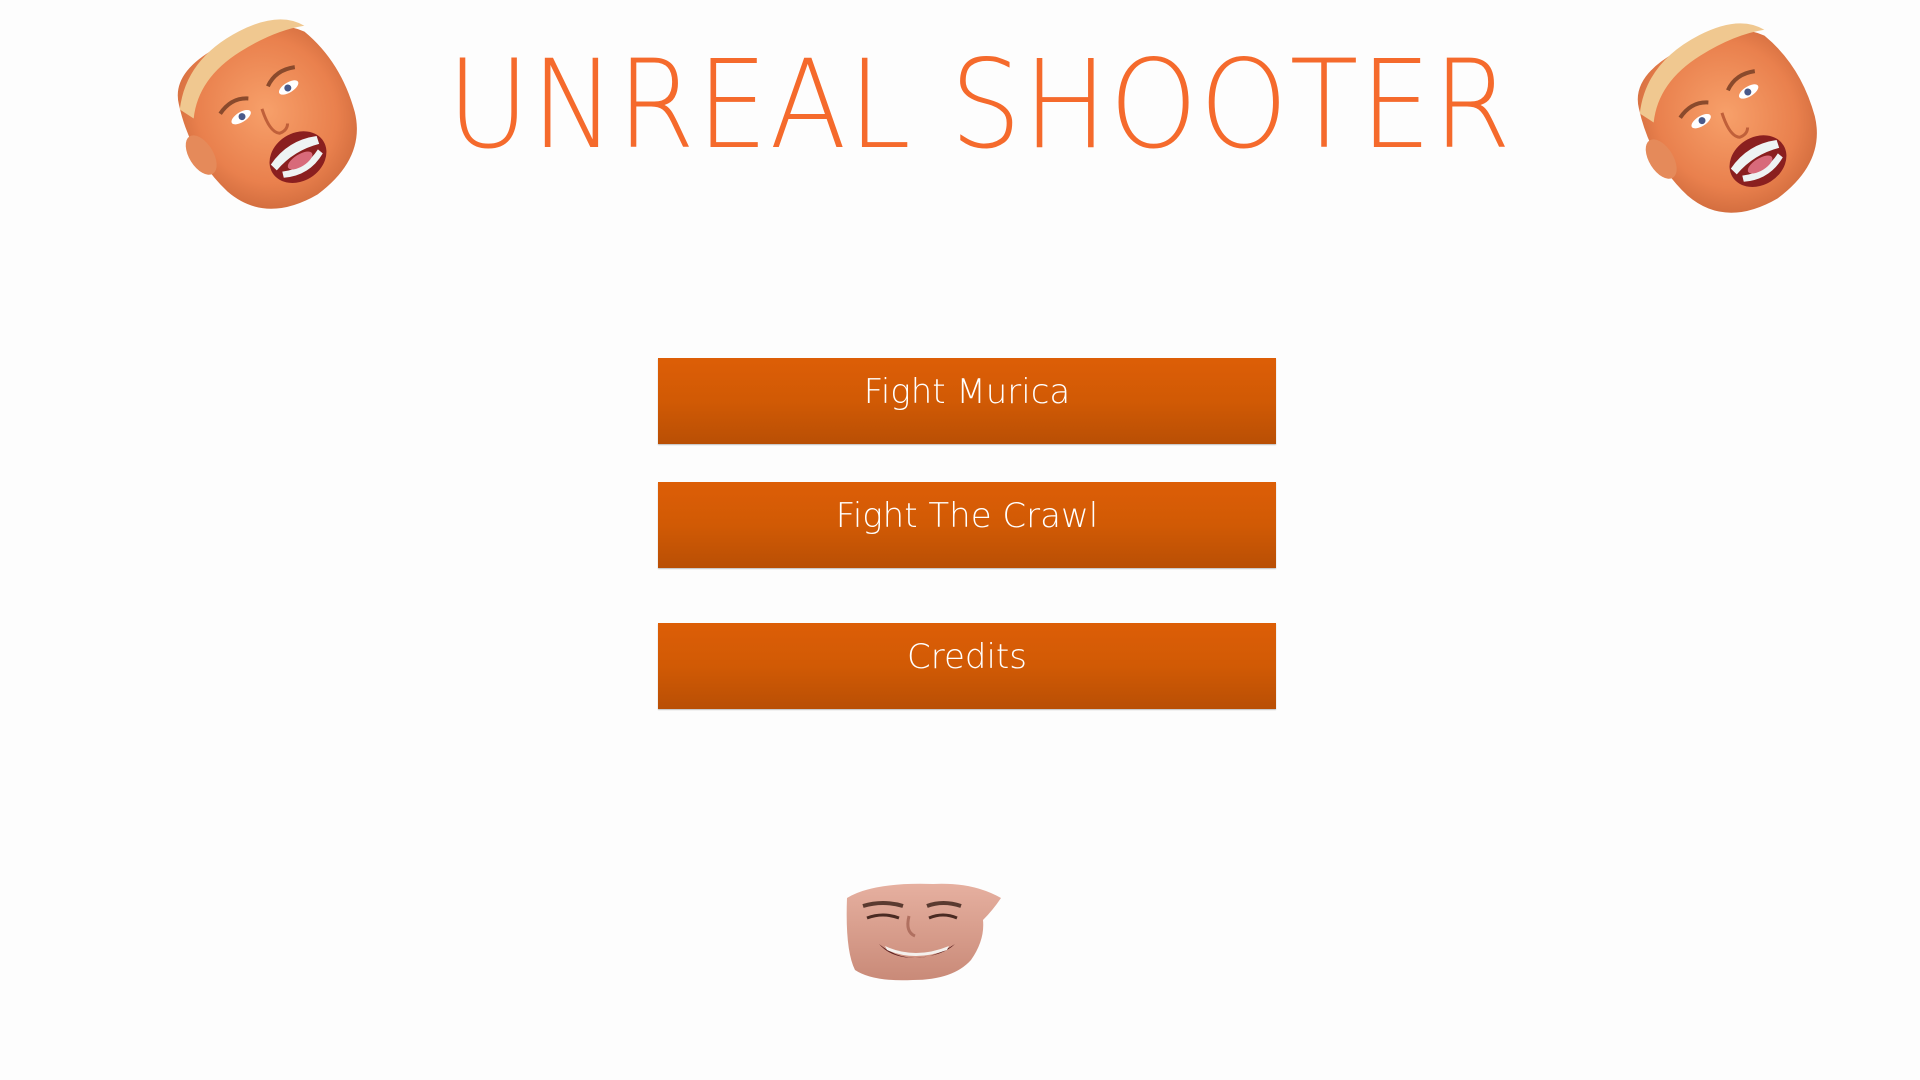 Image resolution: width=1920 pixels, height=1080 pixels. What do you see at coordinates (967, 666) in the screenshot?
I see `credits-button: Credits` at bounding box center [967, 666].